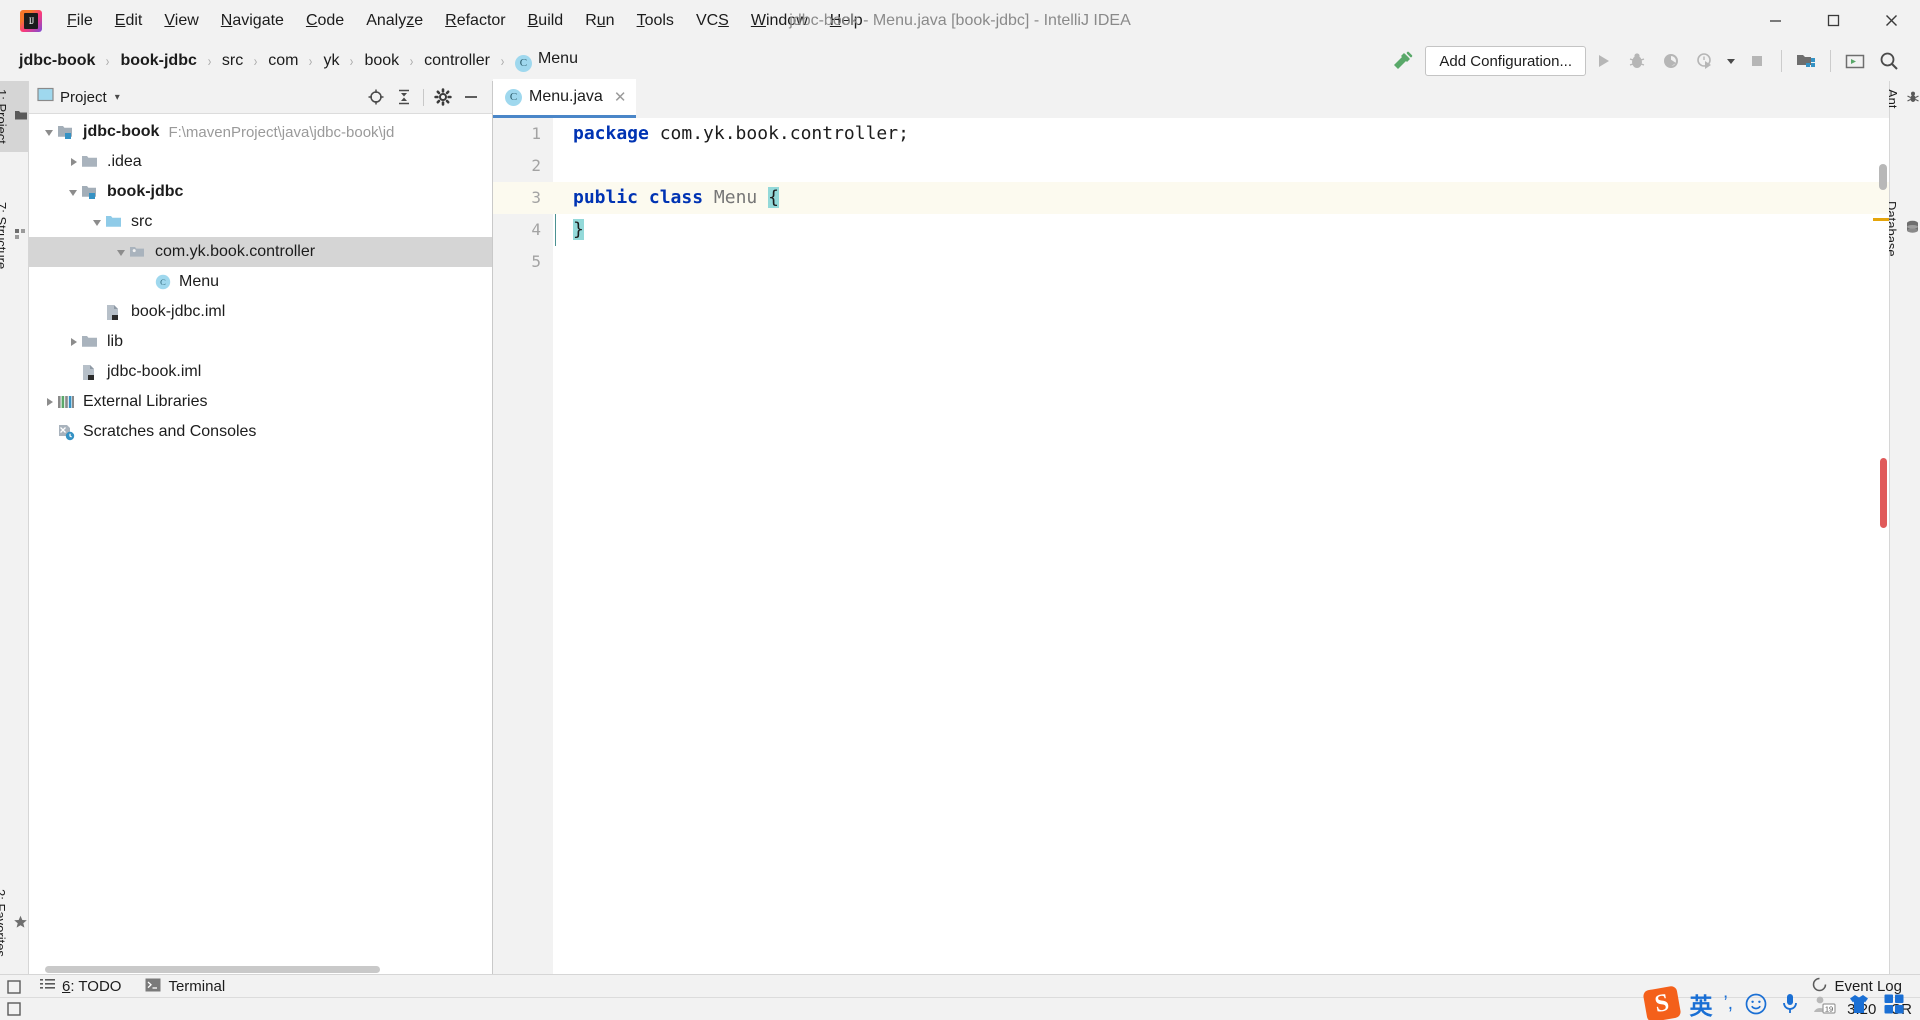  What do you see at coordinates (1729, 1004) in the screenshot?
I see `ime-punctuation-toggle: ’,` at bounding box center [1729, 1004].